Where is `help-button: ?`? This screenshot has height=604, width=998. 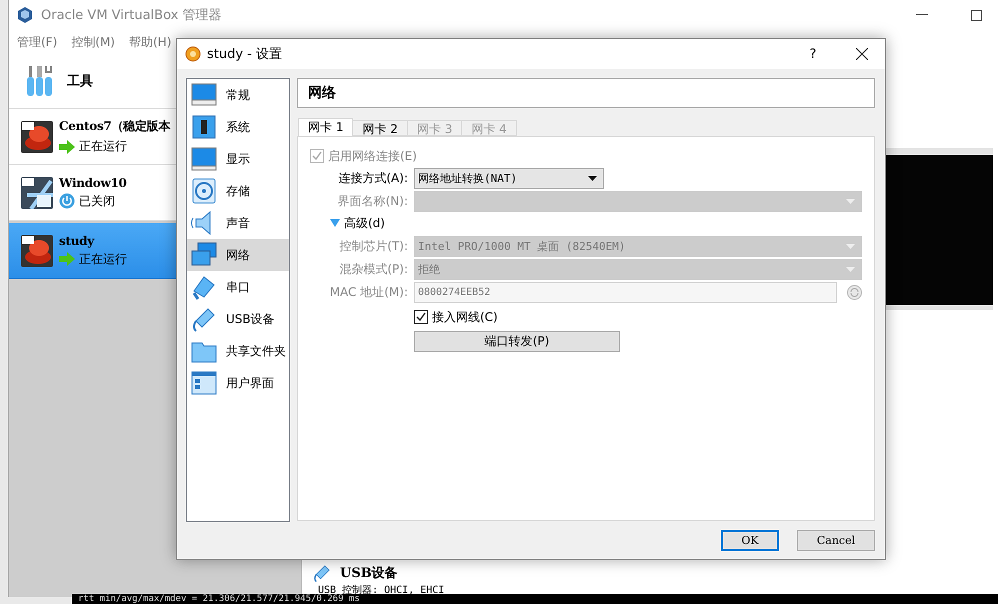 help-button: ? is located at coordinates (813, 54).